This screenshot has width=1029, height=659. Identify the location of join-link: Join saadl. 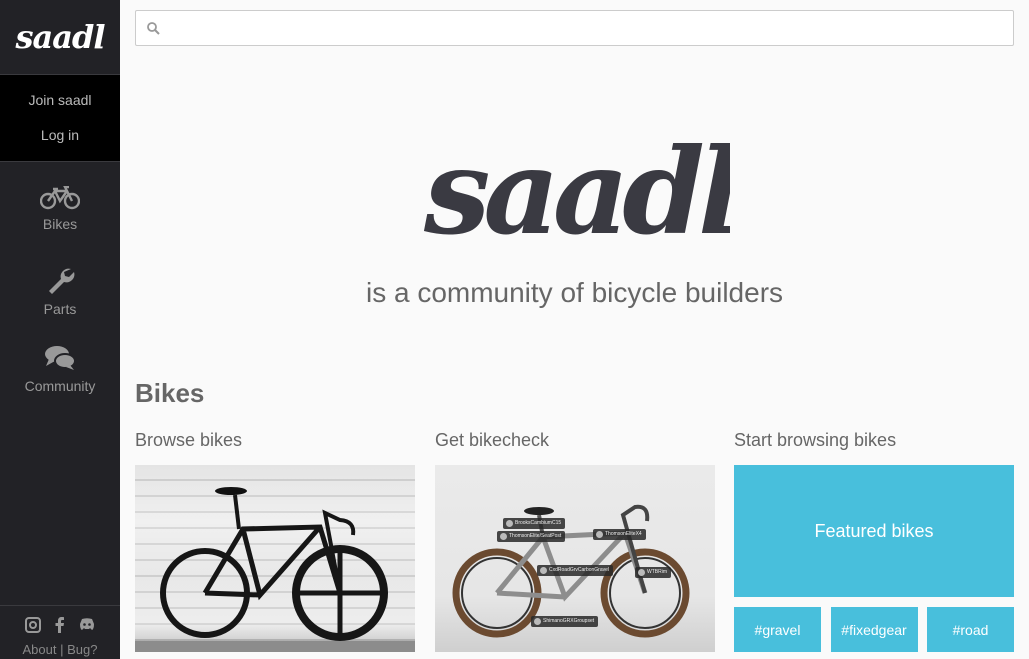
(60, 100).